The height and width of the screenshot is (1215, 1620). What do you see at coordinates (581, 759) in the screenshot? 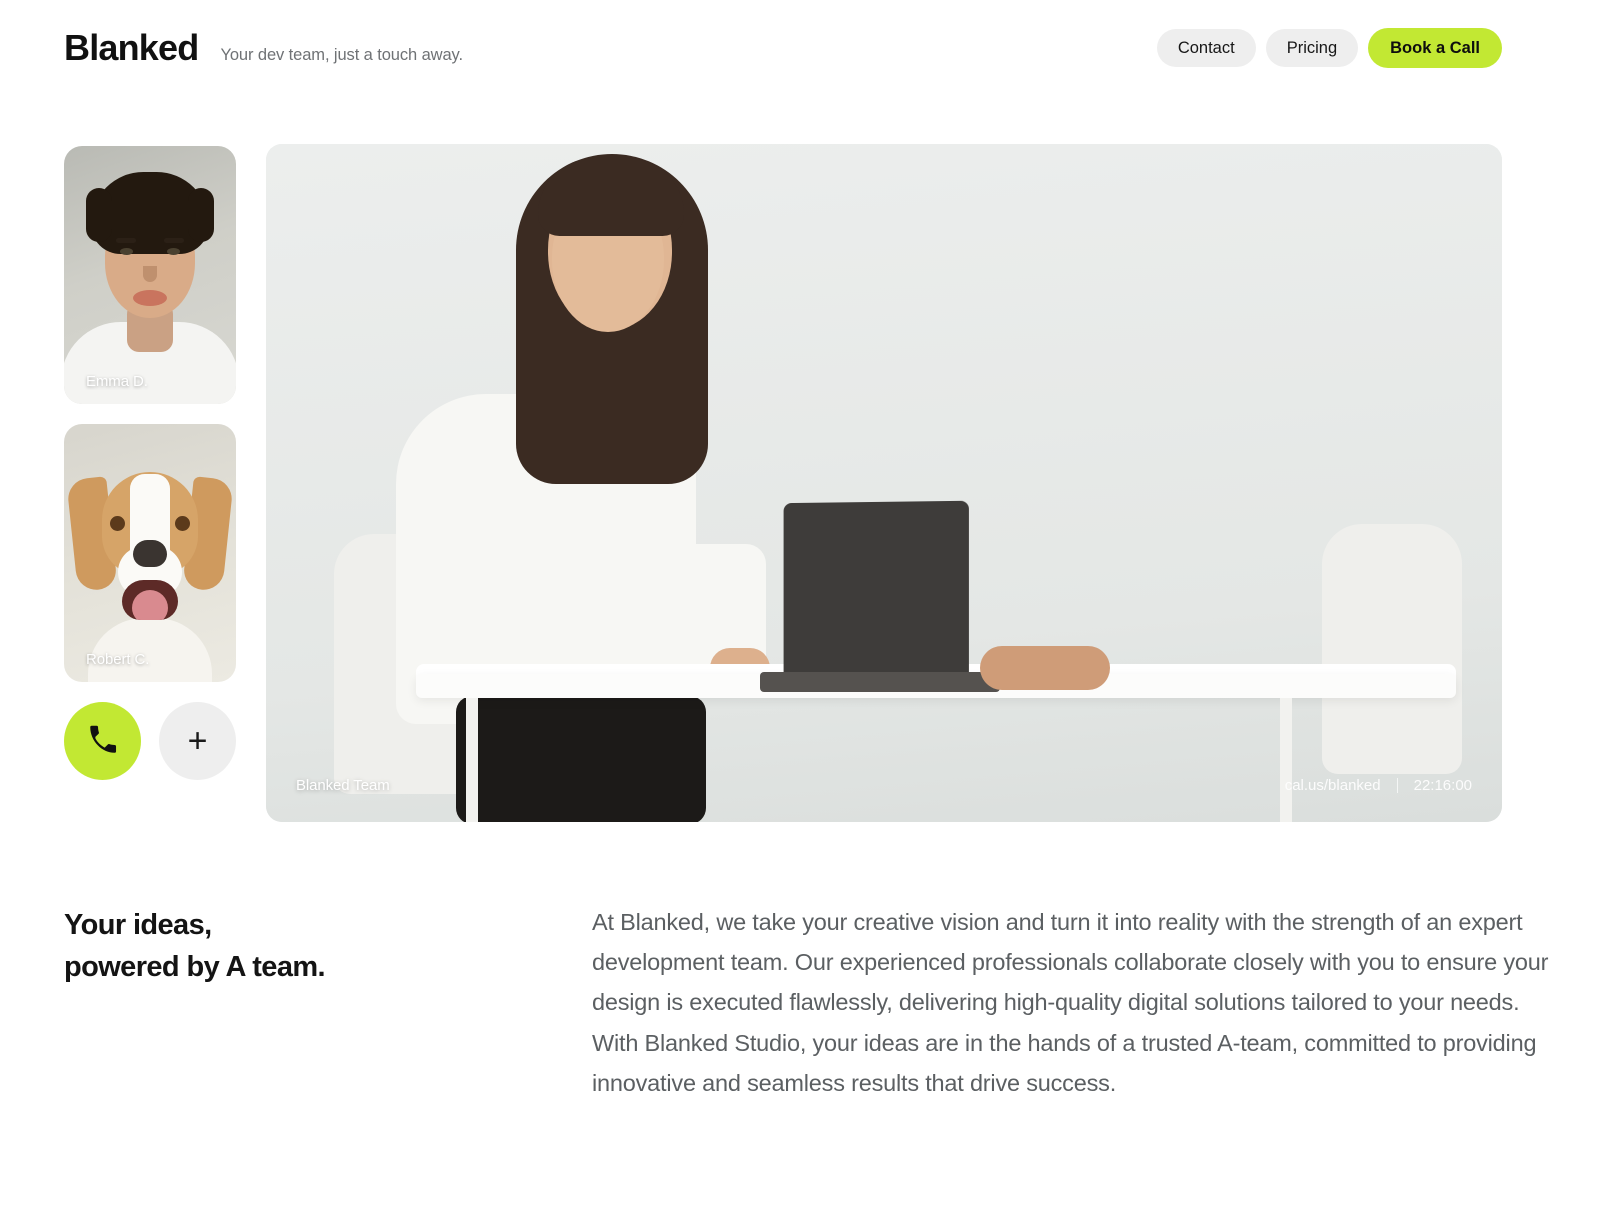
I see `person-left-legs` at bounding box center [581, 759].